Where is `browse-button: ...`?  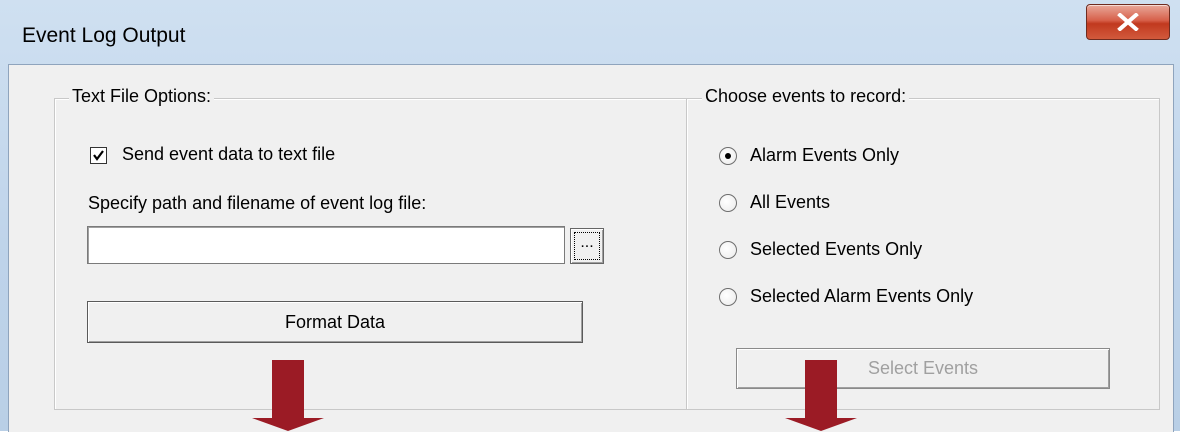
browse-button: ... is located at coordinates (587, 246).